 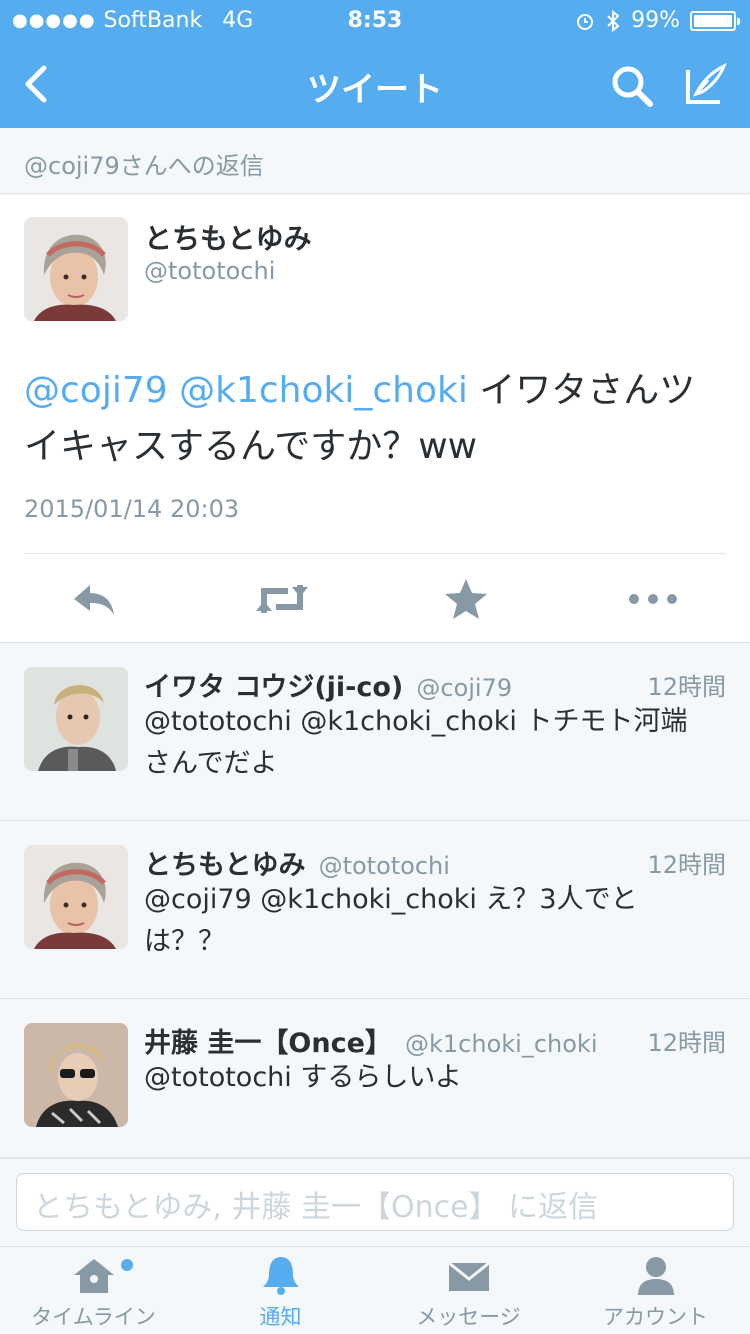 What do you see at coordinates (375, 20) in the screenshot?
I see `status-bar: ●●●●● SoftBank 4G 8:53 99%` at bounding box center [375, 20].